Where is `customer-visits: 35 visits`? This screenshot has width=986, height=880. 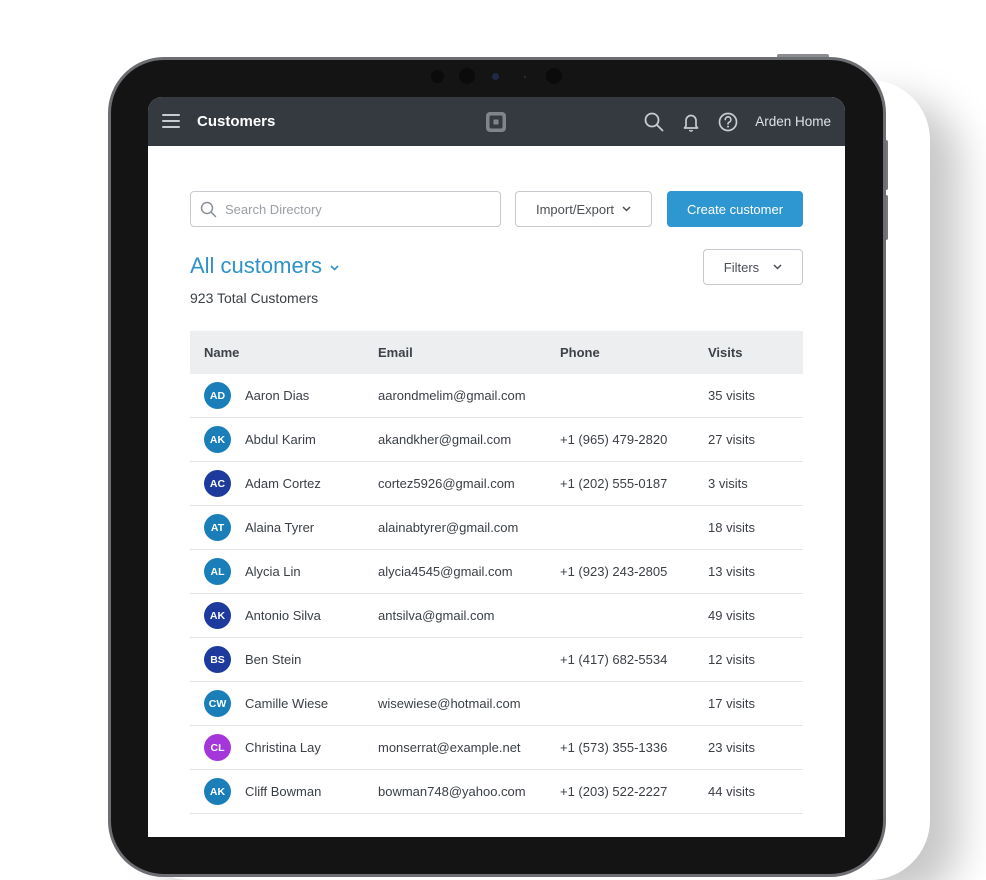
customer-visits: 35 visits is located at coordinates (731, 395).